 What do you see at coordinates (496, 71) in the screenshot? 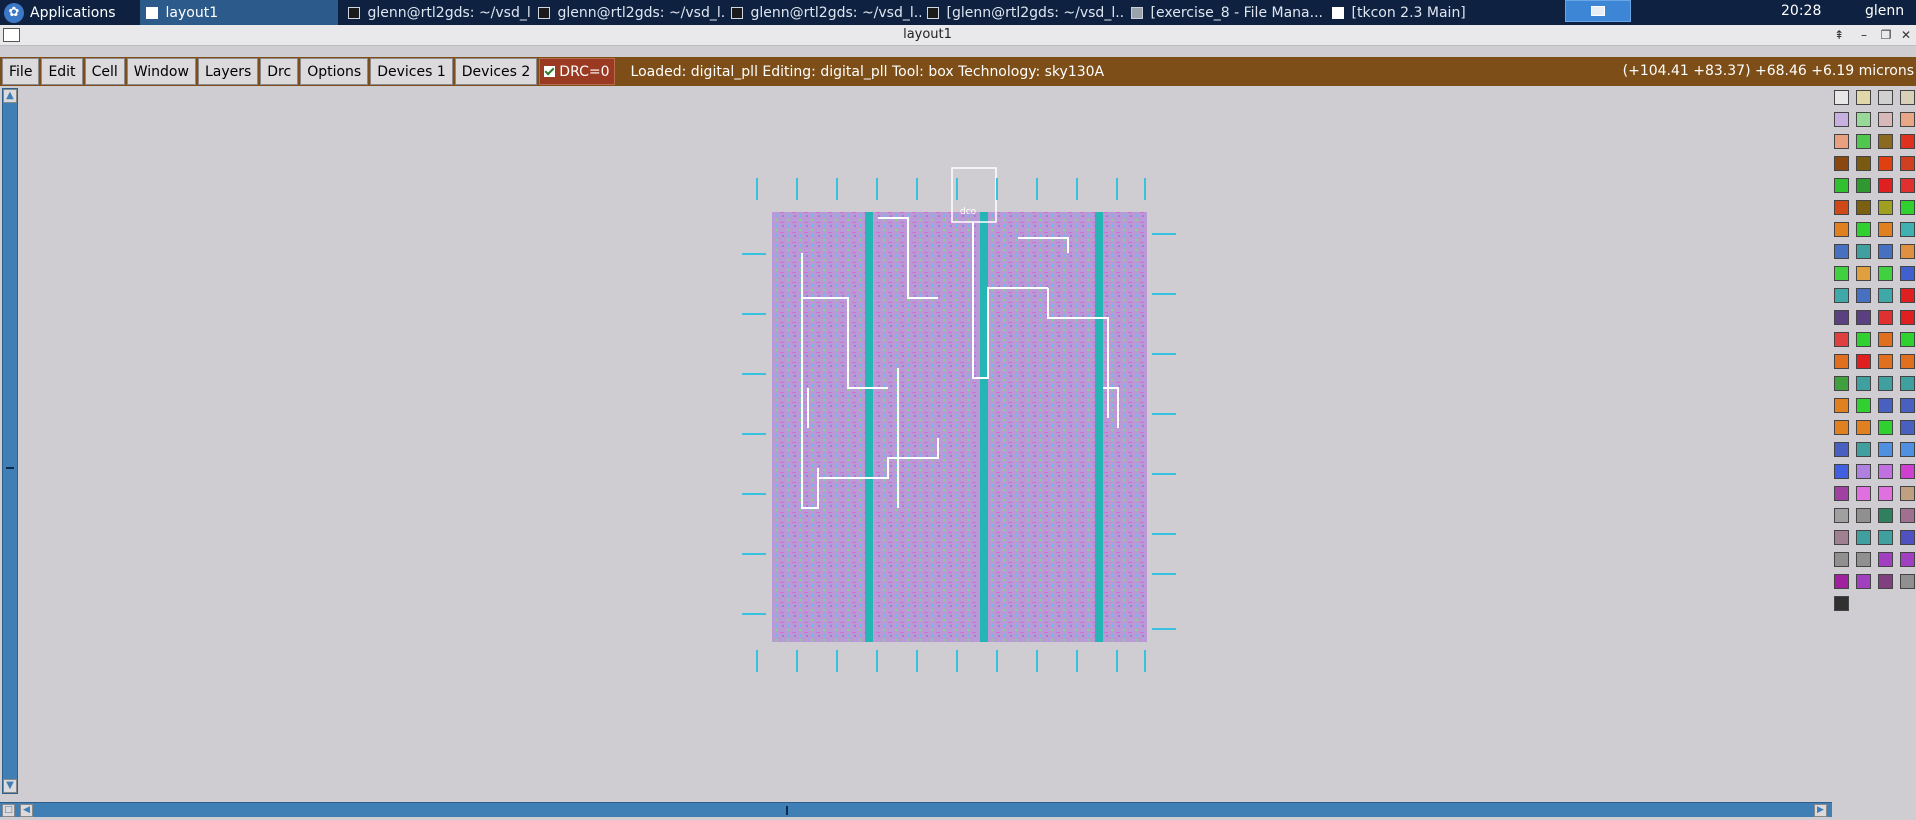
I see `menu-devices-2: Devices 2` at bounding box center [496, 71].